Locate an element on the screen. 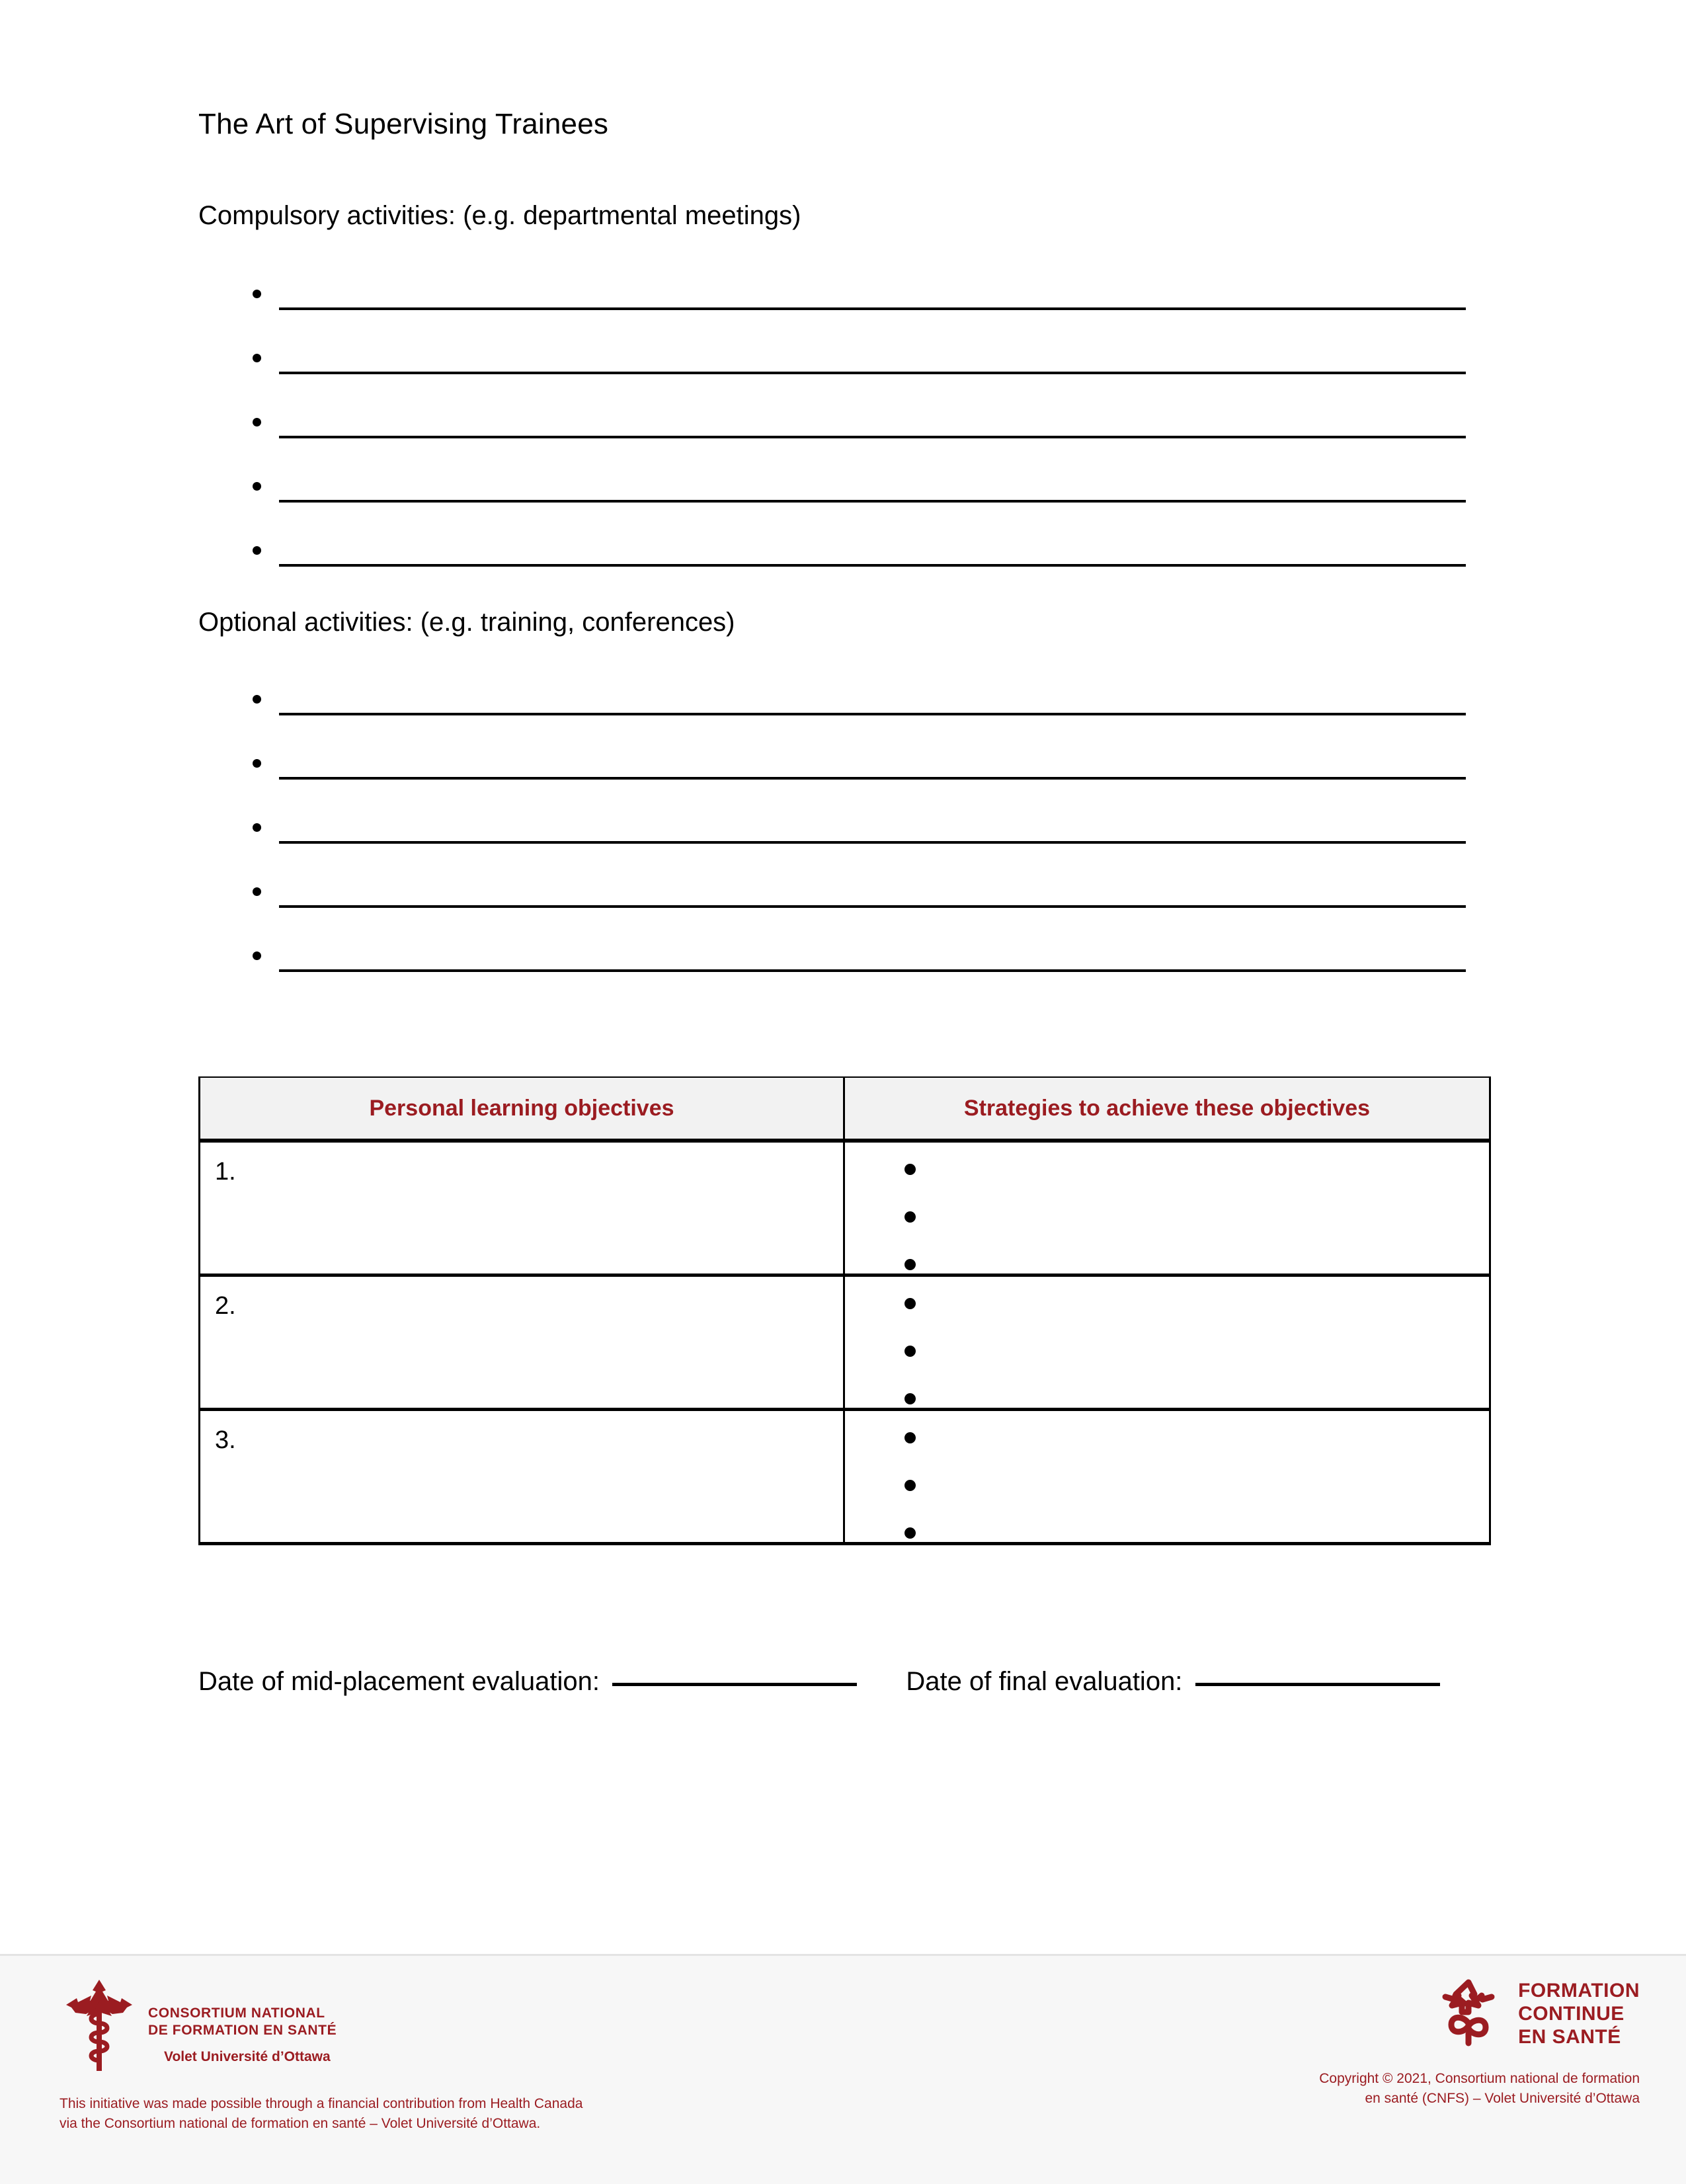 This screenshot has height=2184, width=1686. fcs-wordmark-line2: CONTINUE is located at coordinates (1571, 2014).